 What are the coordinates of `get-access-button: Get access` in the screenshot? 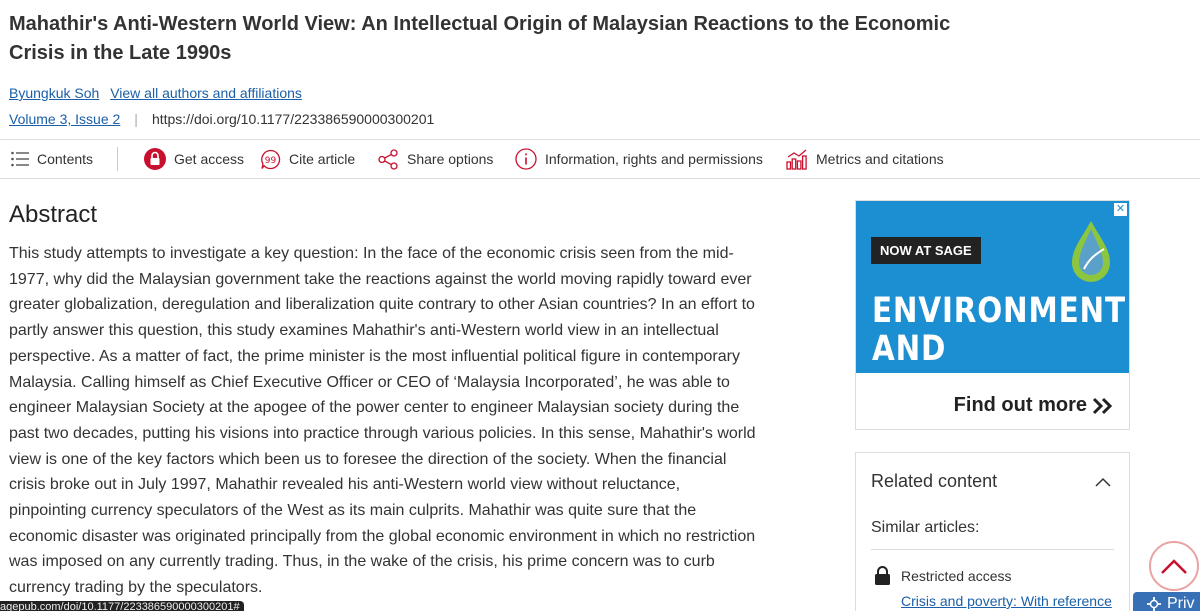 It's located at (189, 159).